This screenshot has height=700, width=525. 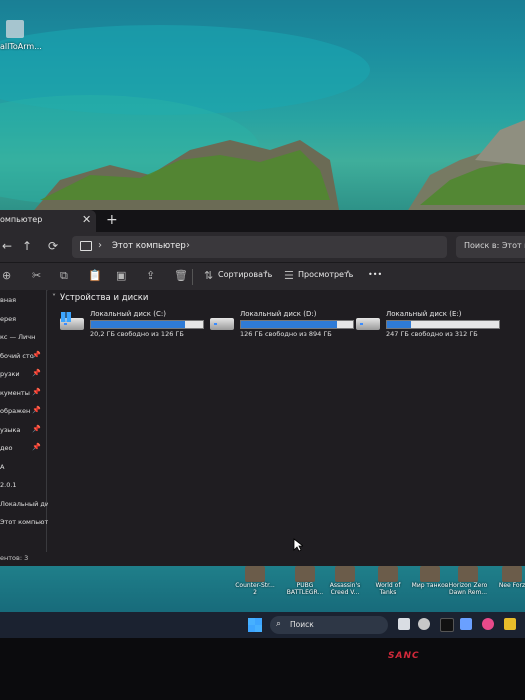 What do you see at coordinates (112, 220) in the screenshot?
I see `new-tab-icon: +` at bounding box center [112, 220].